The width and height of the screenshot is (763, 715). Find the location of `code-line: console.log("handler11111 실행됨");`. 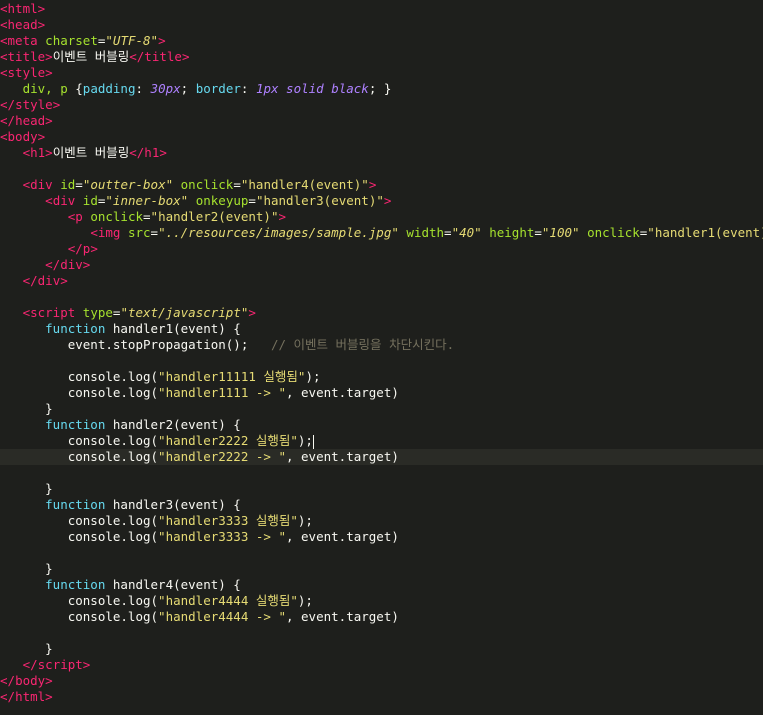

code-line: console.log("handler11111 실행됨"); is located at coordinates (381, 377).